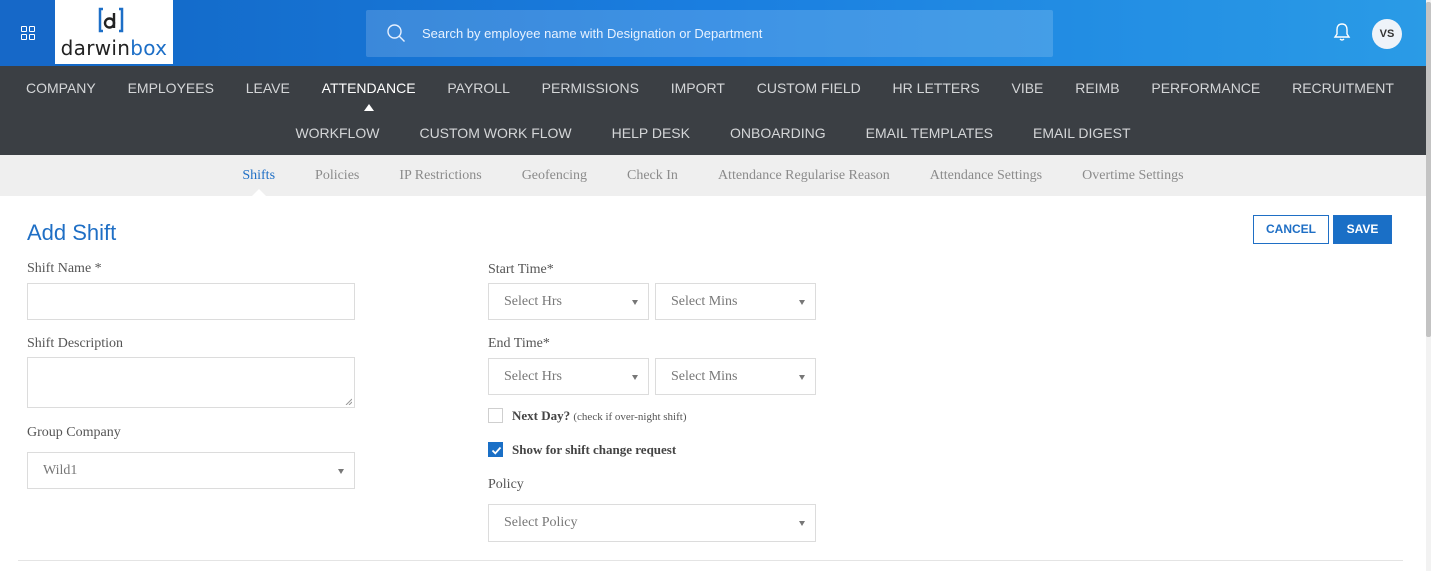 The width and height of the screenshot is (1431, 571). Describe the element at coordinates (60, 470) in the screenshot. I see `group-company-value: Wild1` at that location.